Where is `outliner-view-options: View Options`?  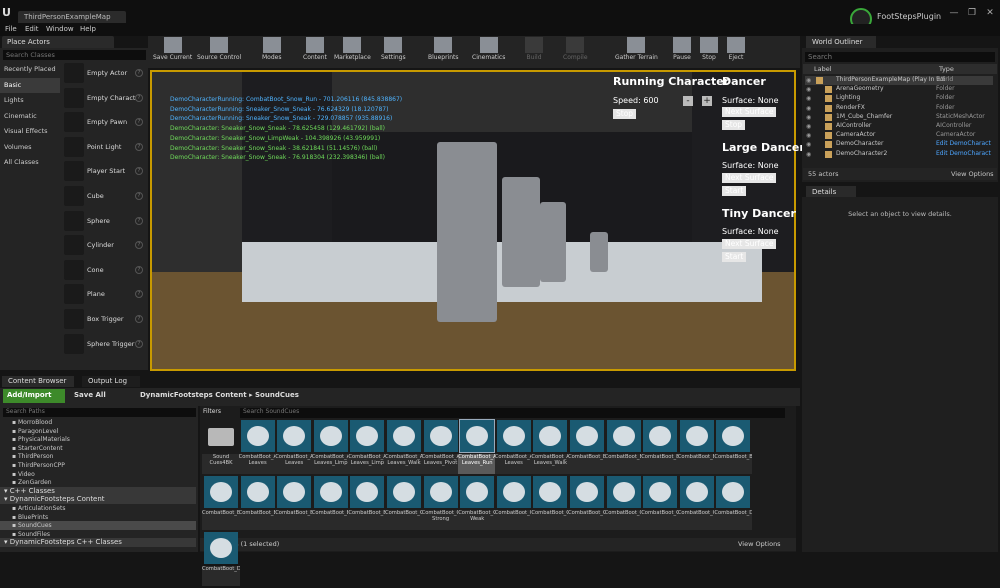
outliner-view-options: View Options is located at coordinates (972, 174).